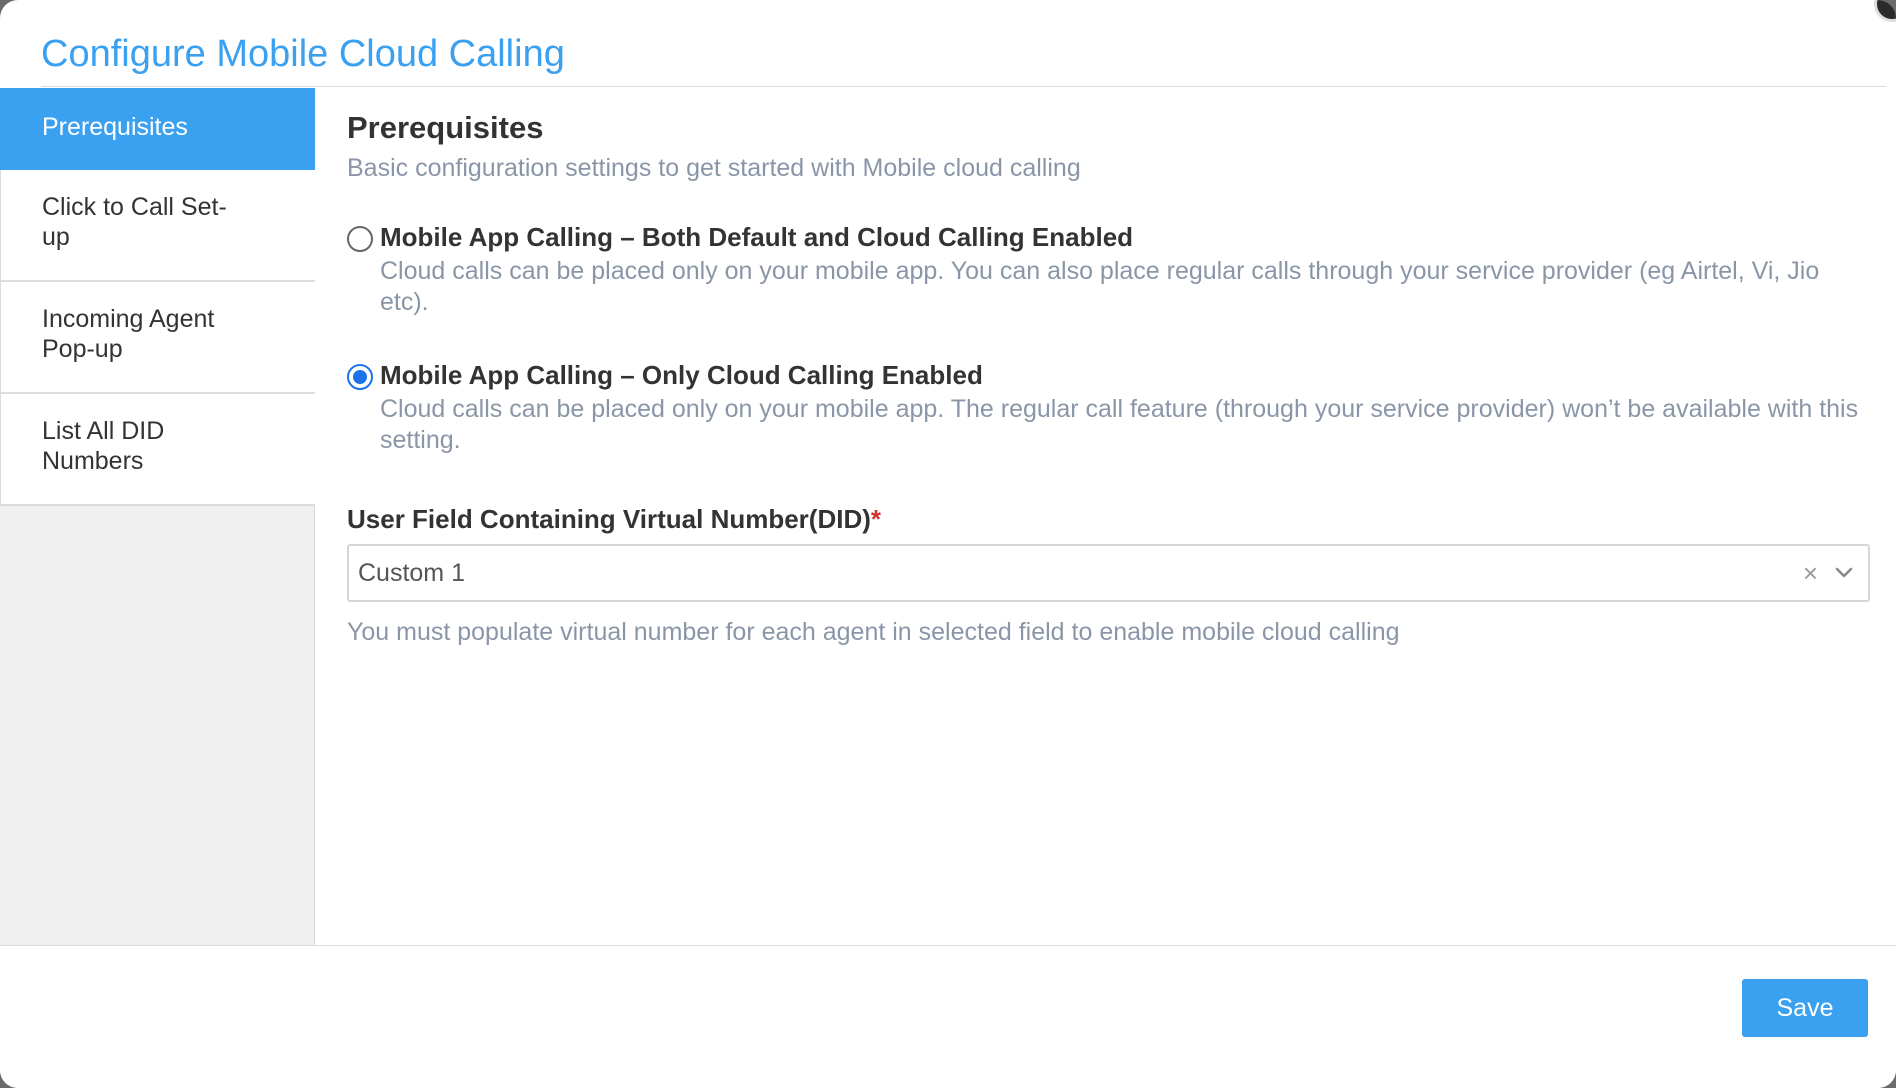 This screenshot has height=1088, width=1896. I want to click on dialog-title: Configure Mobile Cloud Calling, so click(303, 54).